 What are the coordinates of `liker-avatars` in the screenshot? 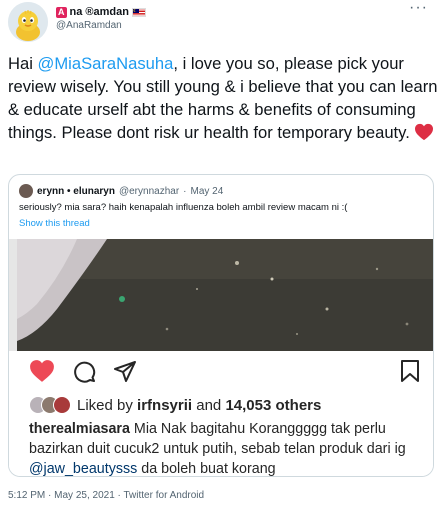 It's located at (50, 405).